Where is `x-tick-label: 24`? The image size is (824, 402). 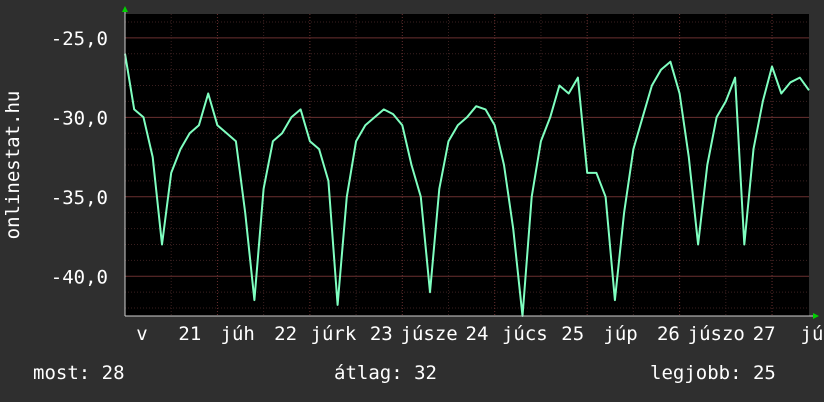 x-tick-label: 24 is located at coordinates (477, 334).